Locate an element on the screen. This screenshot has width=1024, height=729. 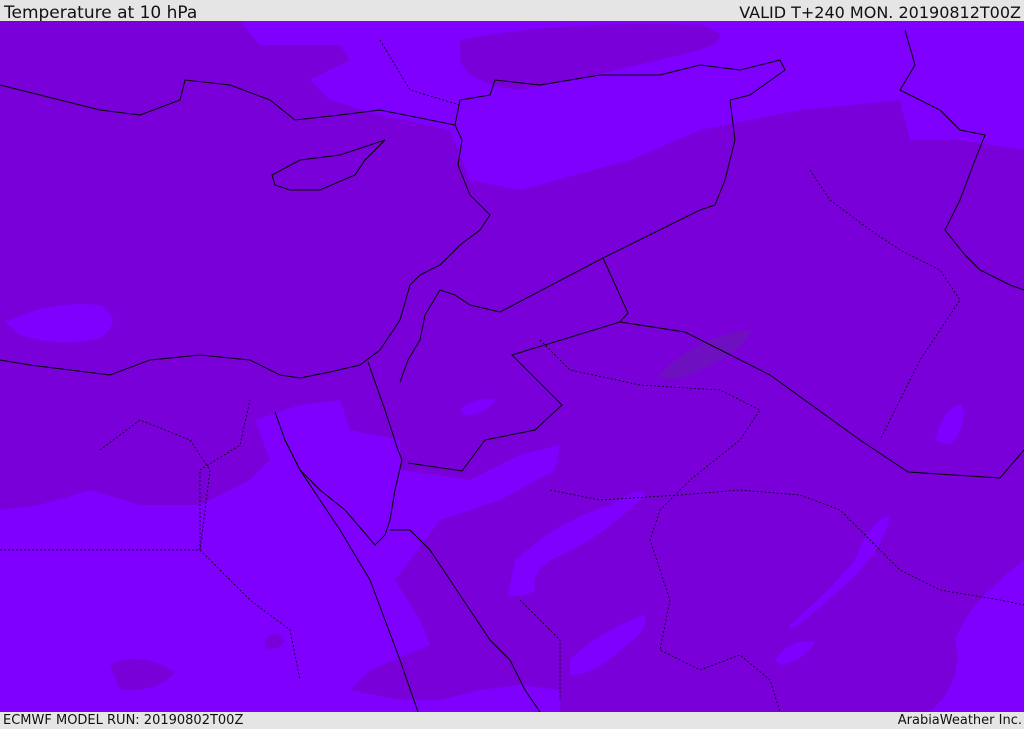
map-title: Temperature at 10 hPa is located at coordinates (101, 13).